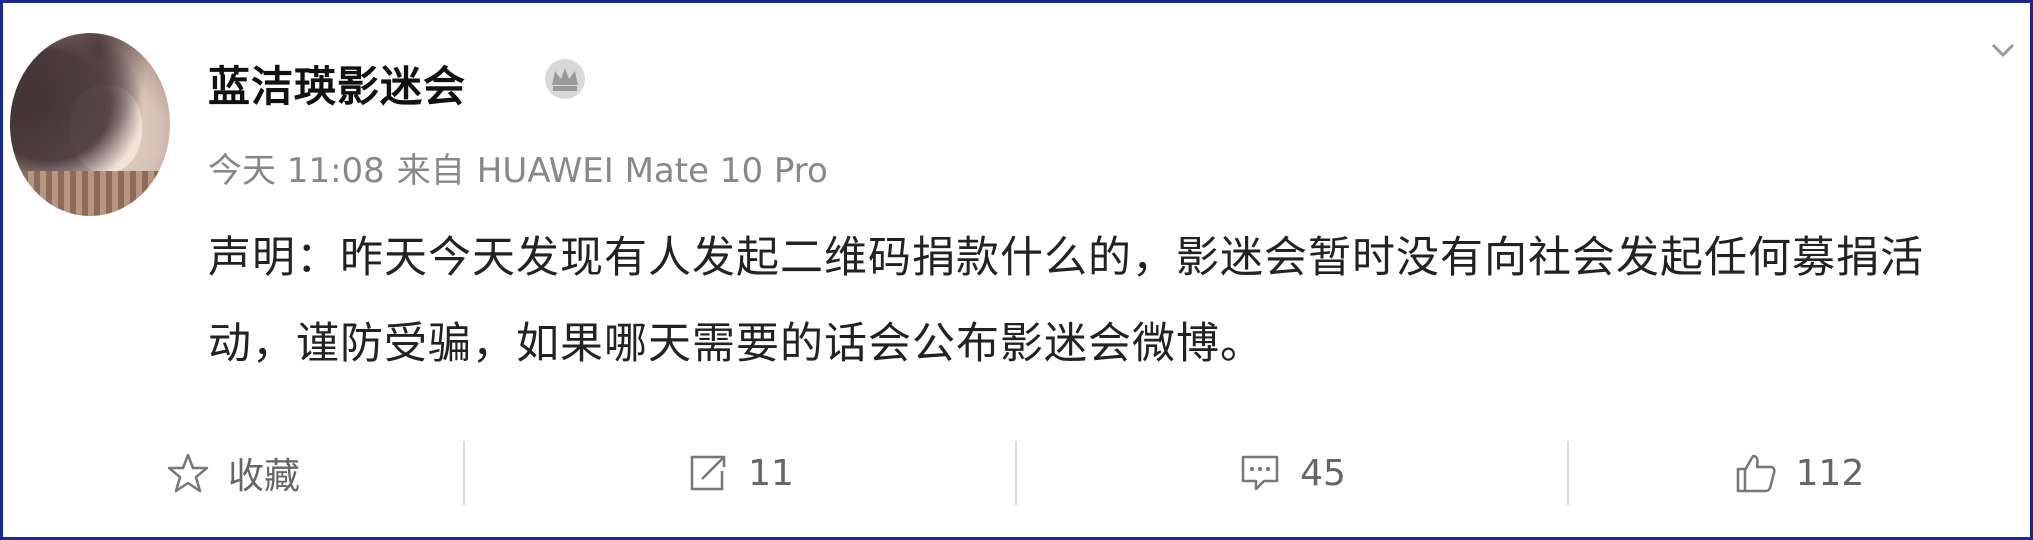 The width and height of the screenshot is (2033, 540). I want to click on post-time: 今天 11:08, so click(296, 171).